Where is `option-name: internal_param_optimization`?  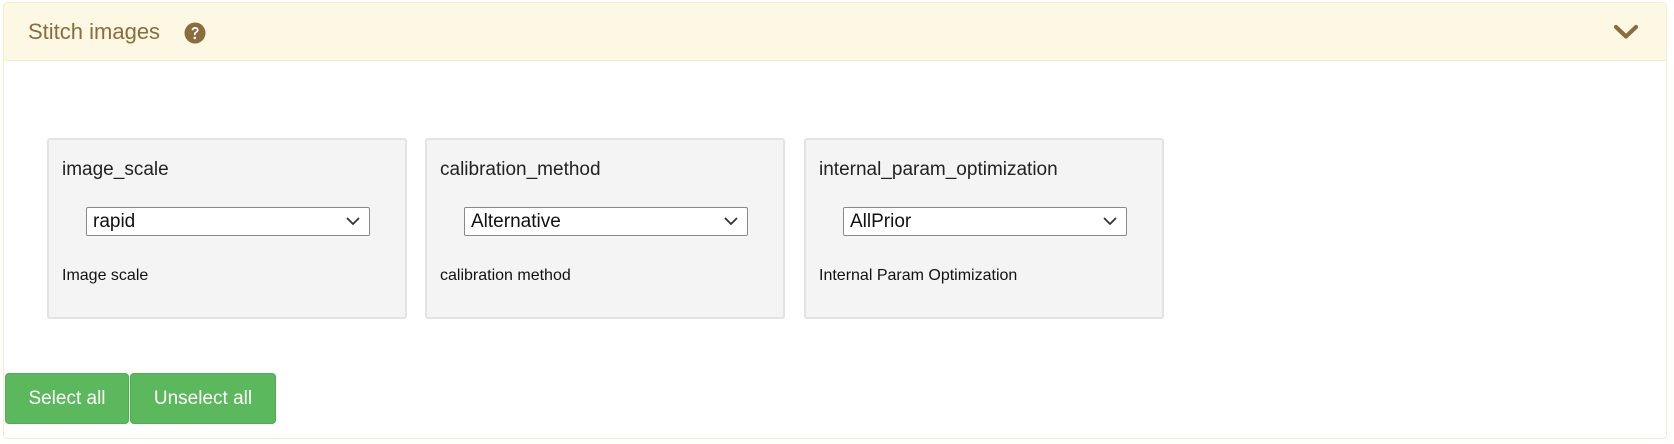
option-name: internal_param_optimization is located at coordinates (938, 169).